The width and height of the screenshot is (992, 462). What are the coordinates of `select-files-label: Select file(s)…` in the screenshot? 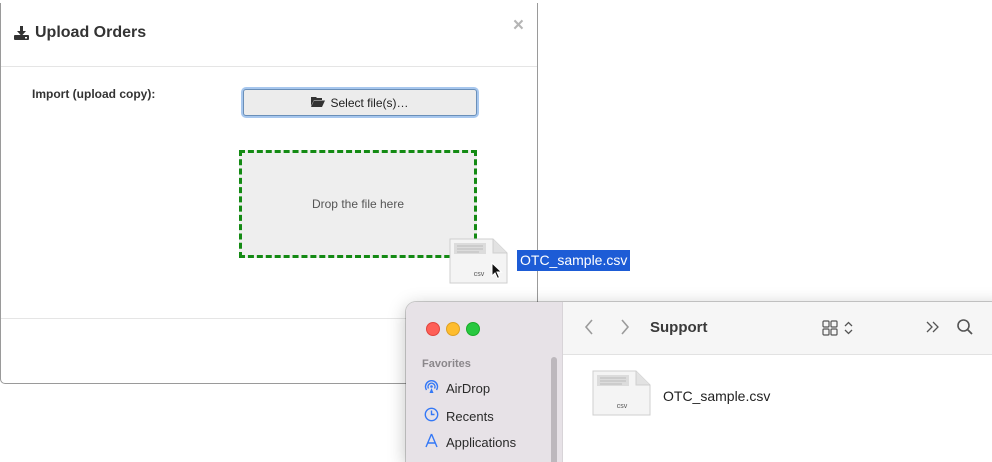 It's located at (369, 102).